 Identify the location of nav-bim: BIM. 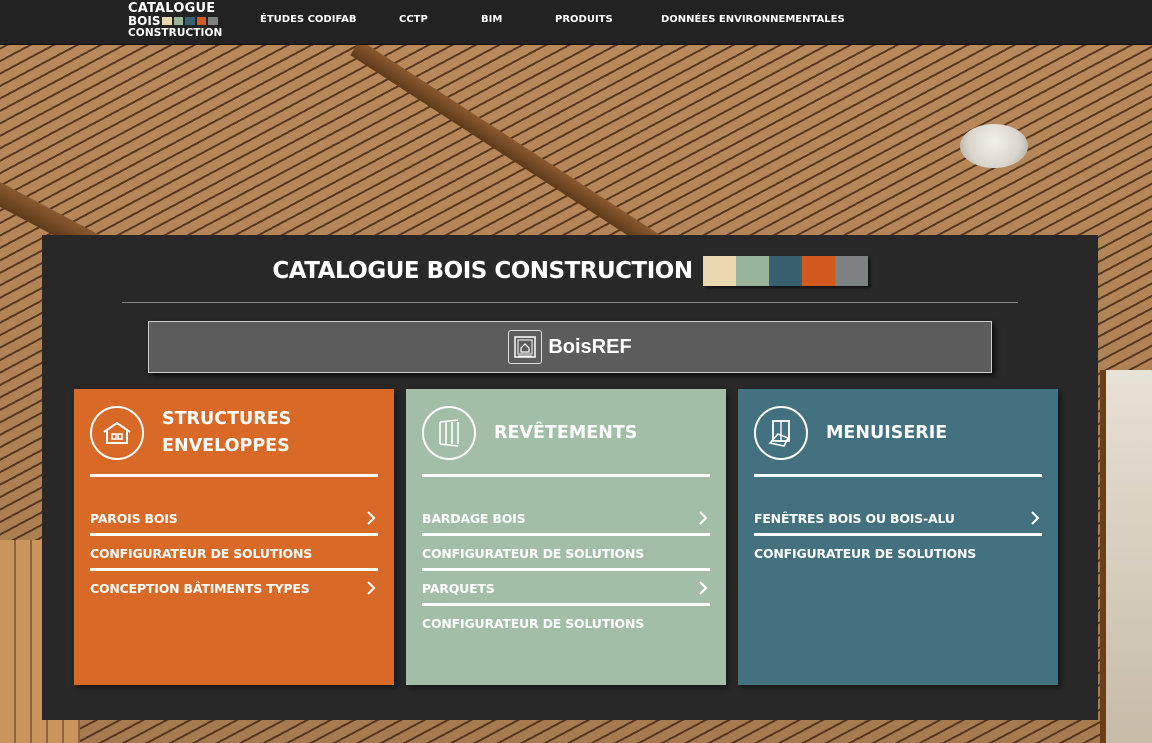
(491, 19).